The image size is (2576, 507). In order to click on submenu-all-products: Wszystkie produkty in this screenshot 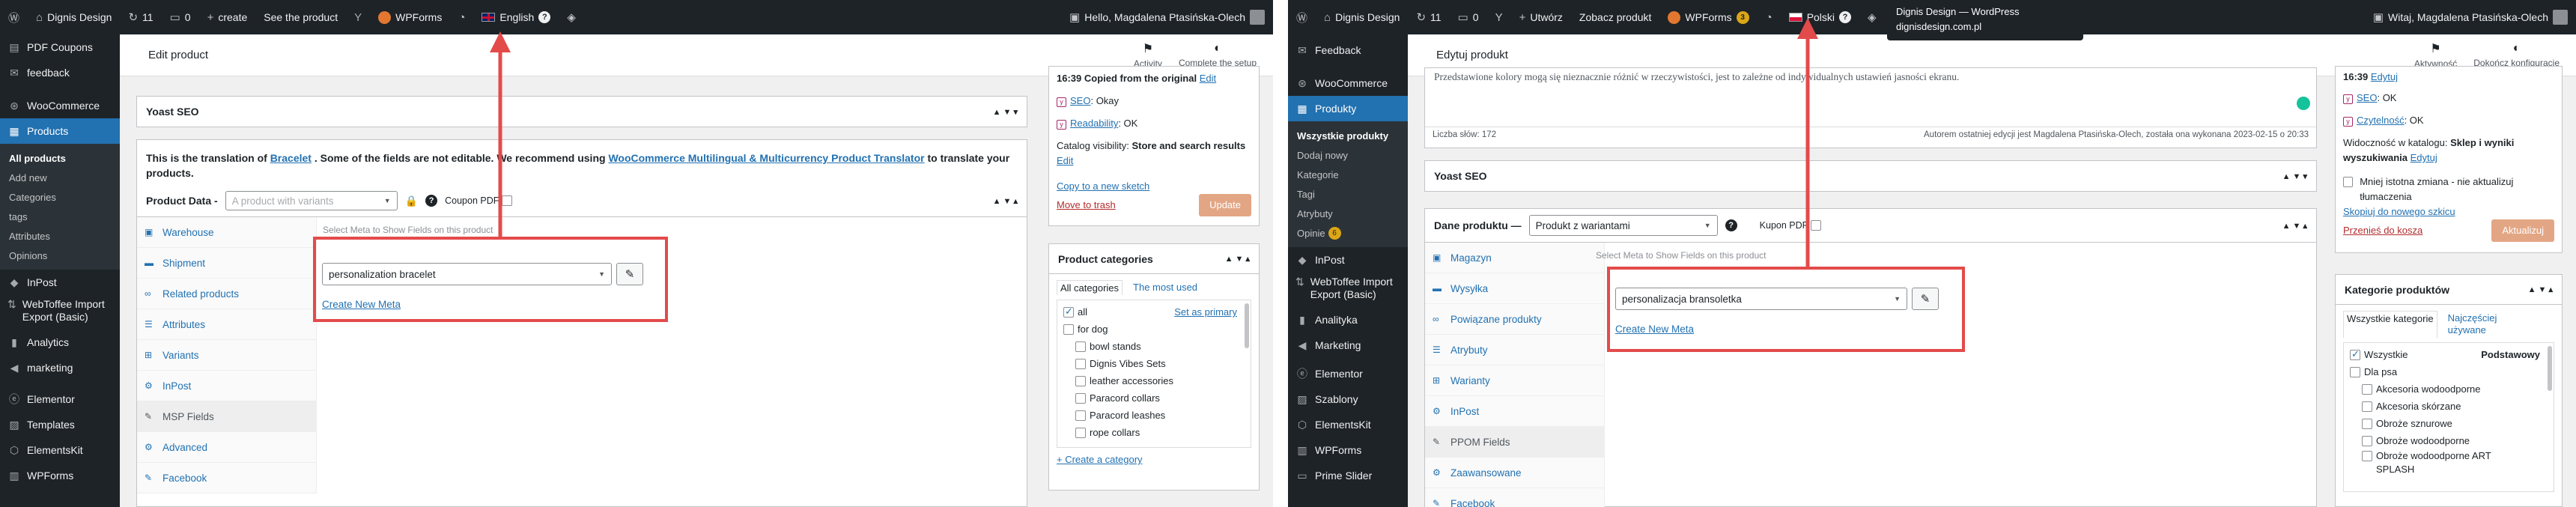, I will do `click(1348, 135)`.